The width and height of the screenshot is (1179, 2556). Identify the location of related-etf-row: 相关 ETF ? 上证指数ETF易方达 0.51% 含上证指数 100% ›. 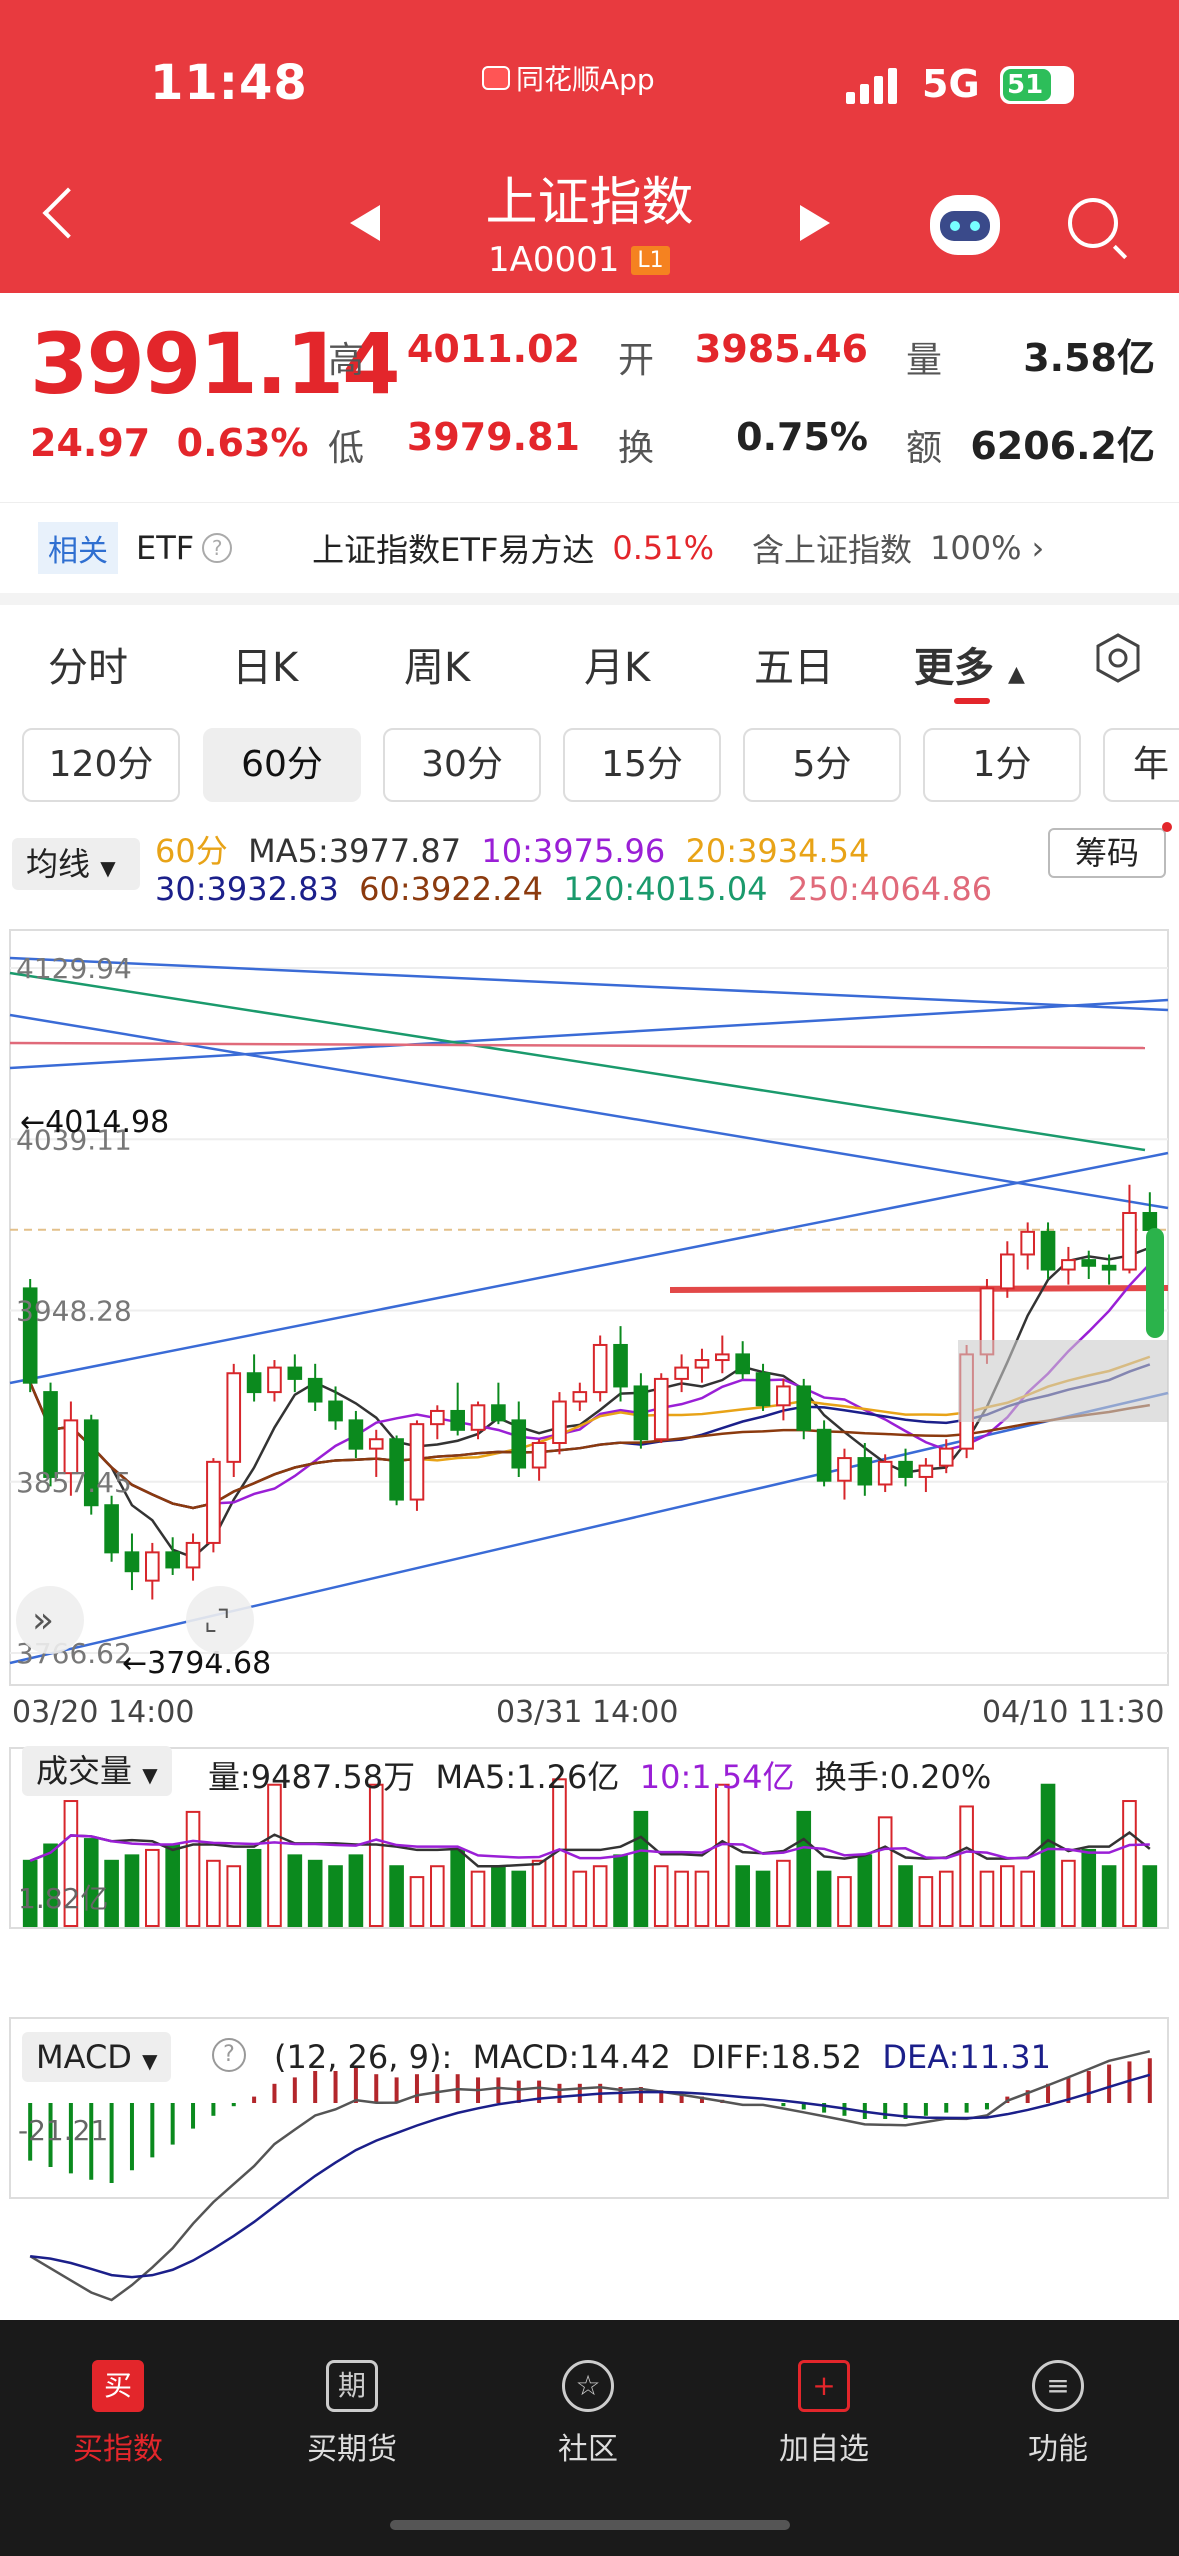
(589, 548).